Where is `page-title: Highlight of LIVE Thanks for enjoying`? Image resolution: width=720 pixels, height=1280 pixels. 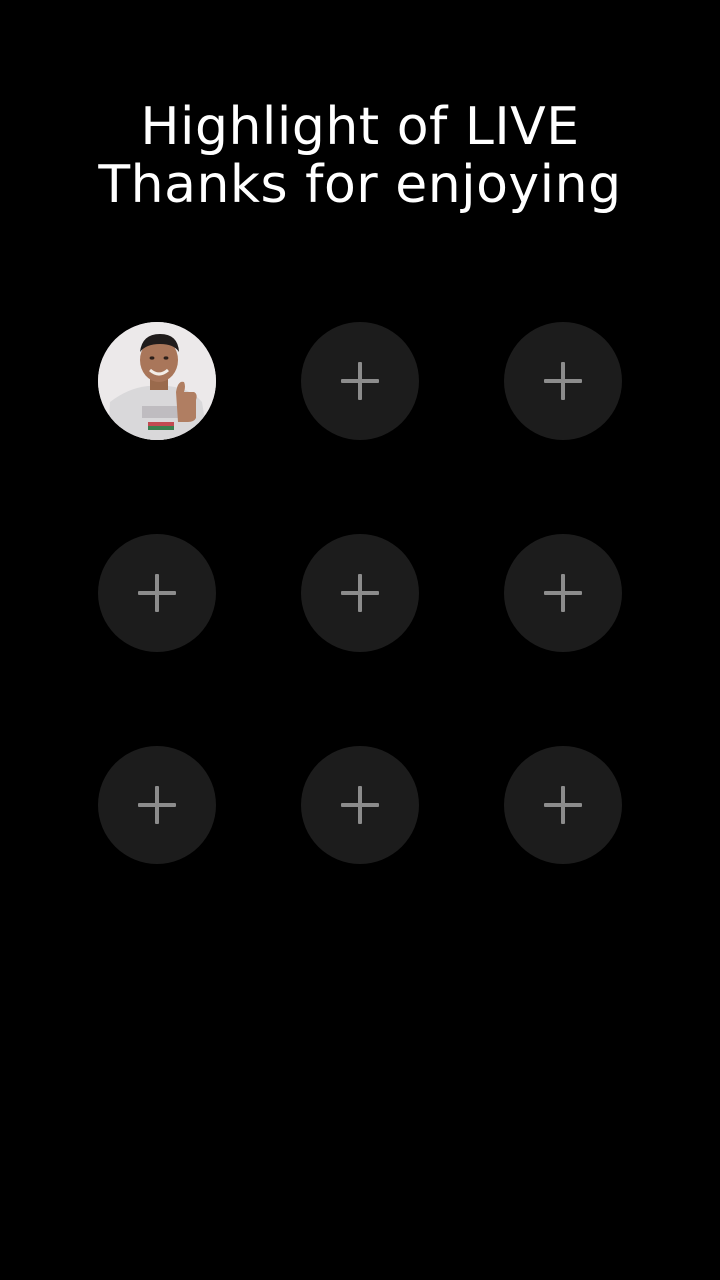
page-title: Highlight of LIVE Thanks for enjoying is located at coordinates (360, 156).